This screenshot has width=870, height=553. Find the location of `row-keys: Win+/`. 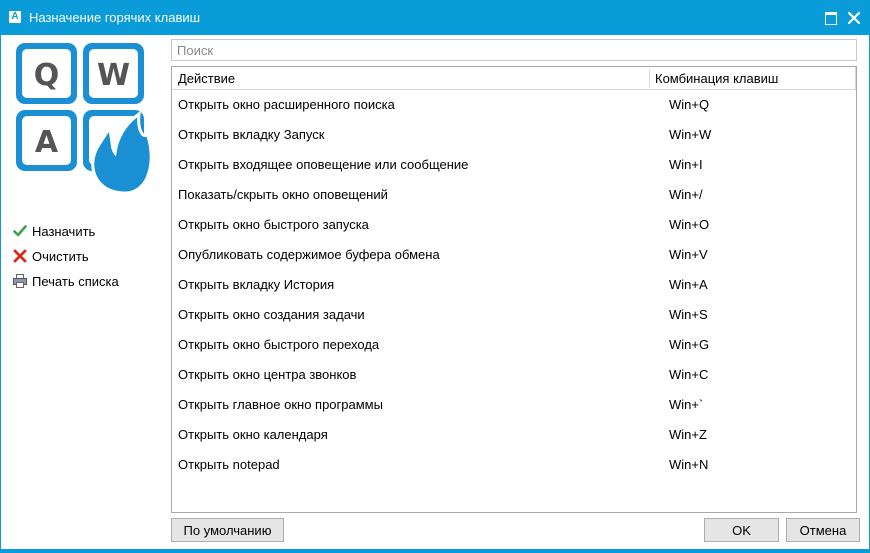

row-keys: Win+/ is located at coordinates (686, 194).